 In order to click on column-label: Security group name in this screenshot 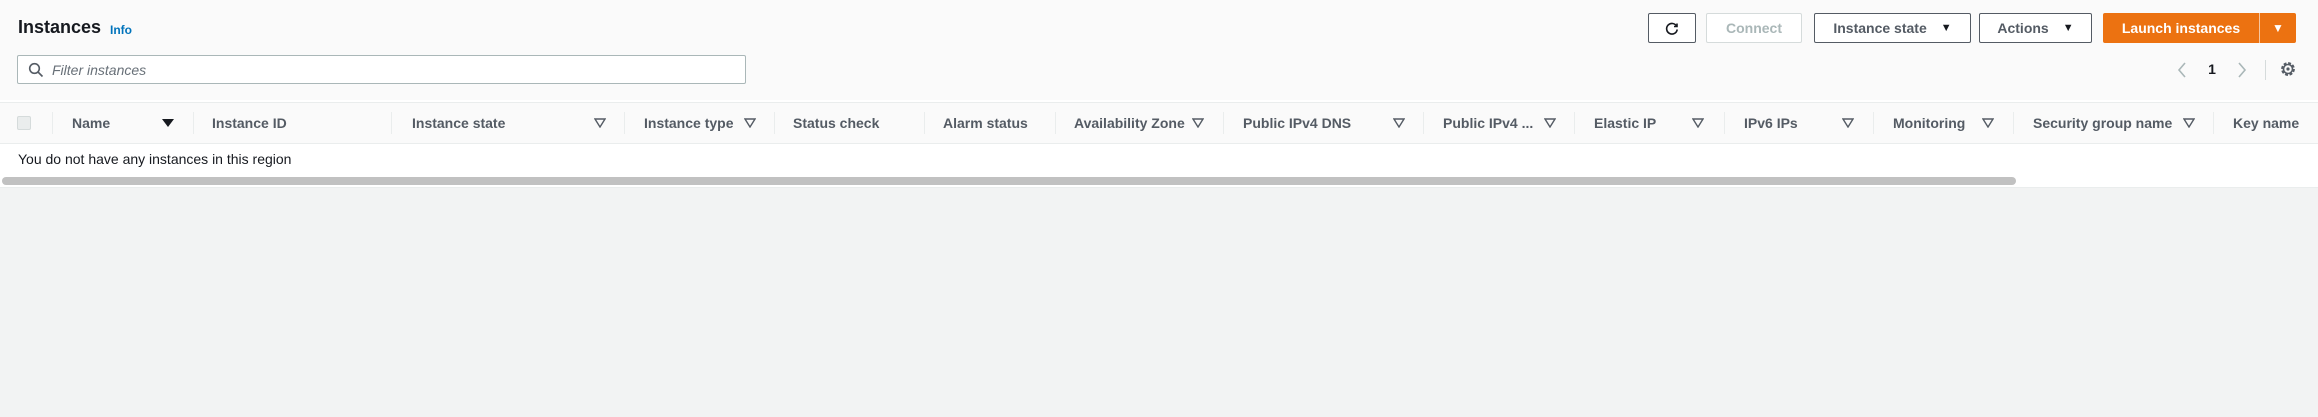, I will do `click(2103, 123)`.